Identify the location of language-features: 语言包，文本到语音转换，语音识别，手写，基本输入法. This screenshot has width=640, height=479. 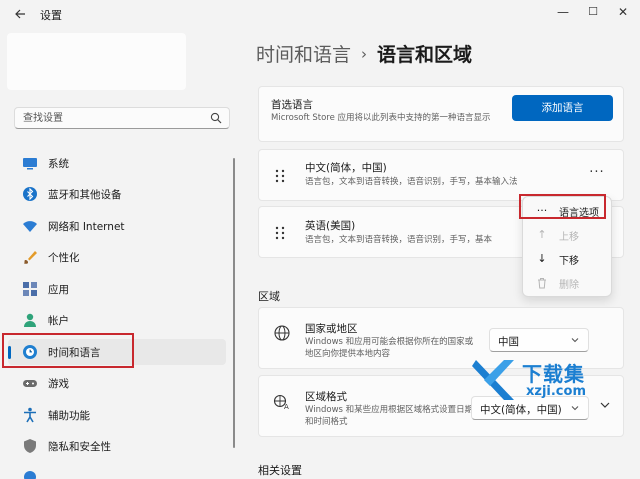
(411, 182).